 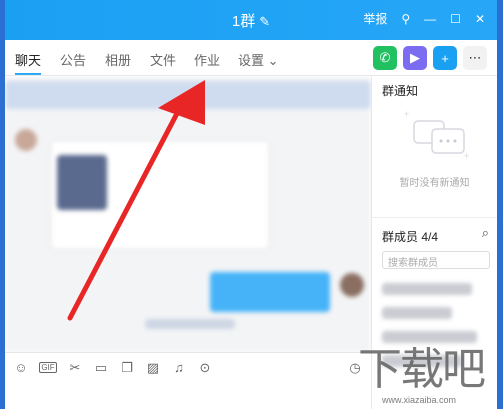 I want to click on voice-call-icon: ✆, so click(x=385, y=58).